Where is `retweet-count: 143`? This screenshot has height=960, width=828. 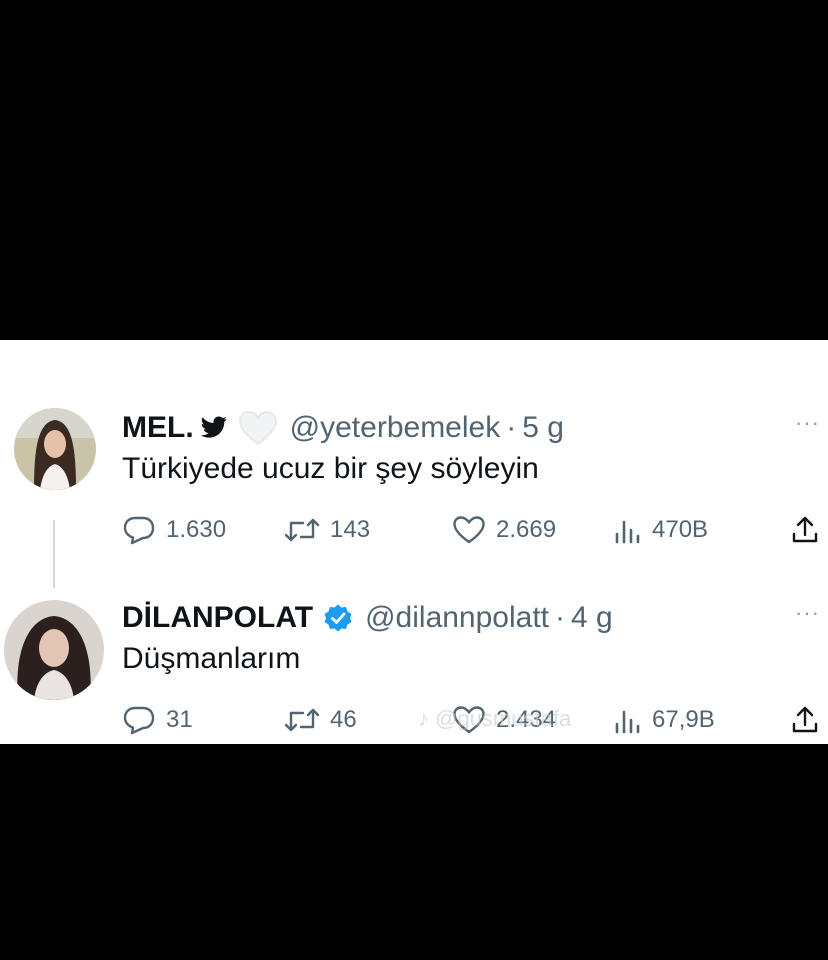
retweet-count: 143 is located at coordinates (350, 529).